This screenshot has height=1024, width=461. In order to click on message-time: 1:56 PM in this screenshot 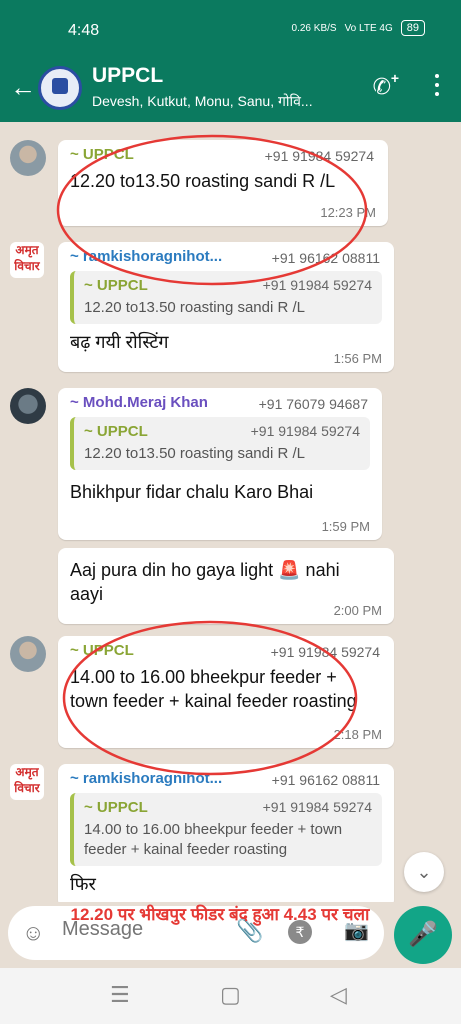, I will do `click(357, 358)`.